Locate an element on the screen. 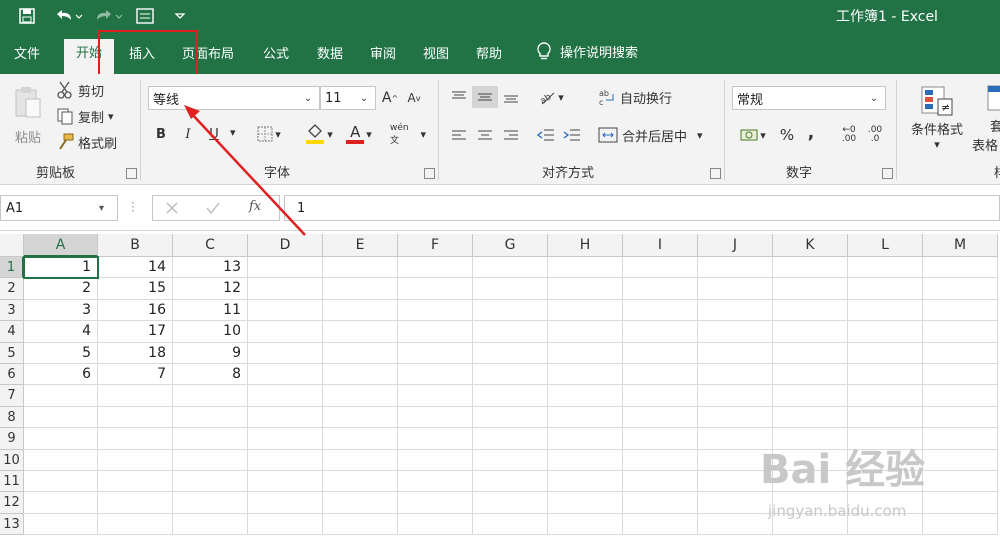 This screenshot has height=544, width=1000. watermark-url: jingyan.baidu.com is located at coordinates (837, 511).